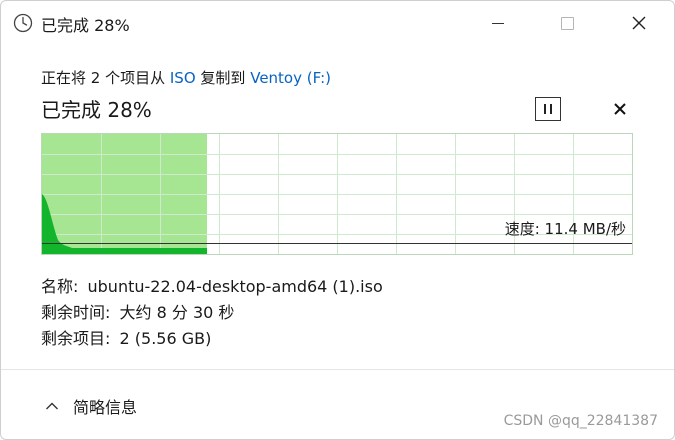 The height and width of the screenshot is (440, 675). I want to click on items-remaining-row: 剩余项目: 2 (5.56 GB), so click(126, 337).